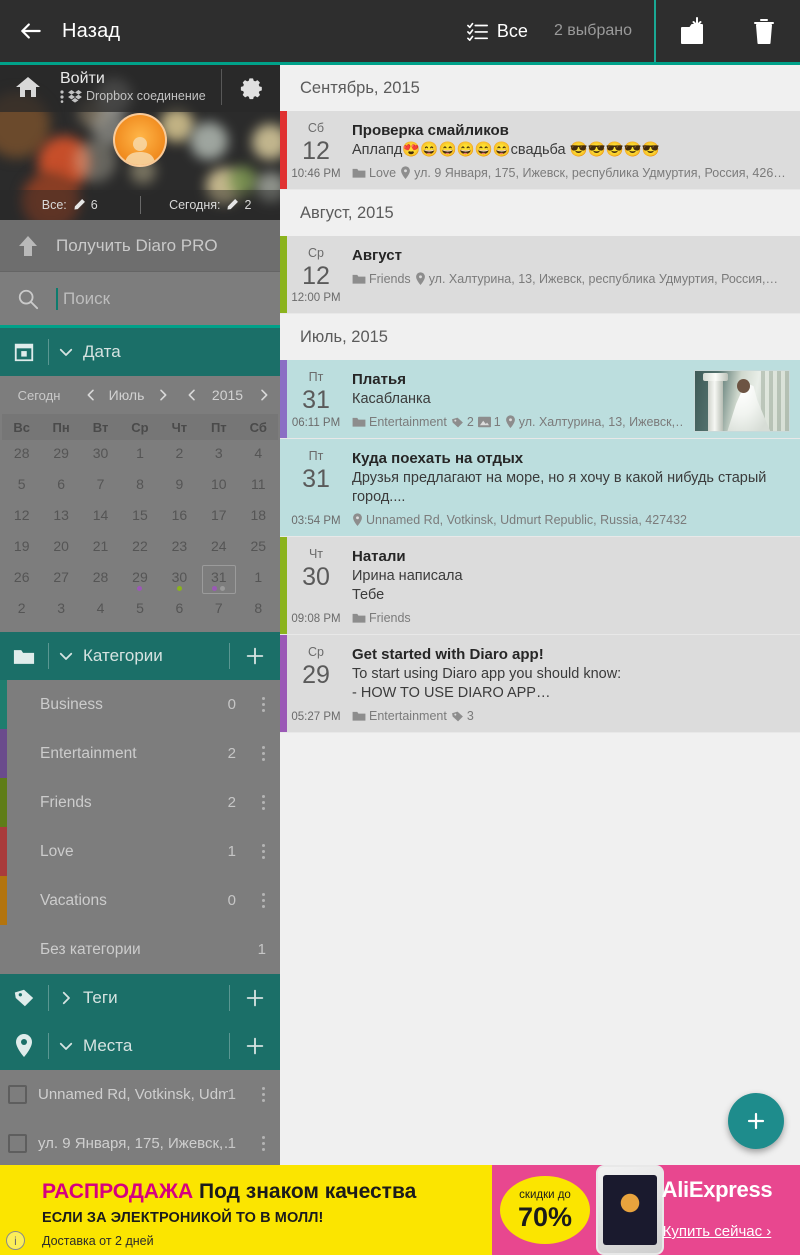  I want to click on calendar-today-button: Сегодн, so click(39, 395).